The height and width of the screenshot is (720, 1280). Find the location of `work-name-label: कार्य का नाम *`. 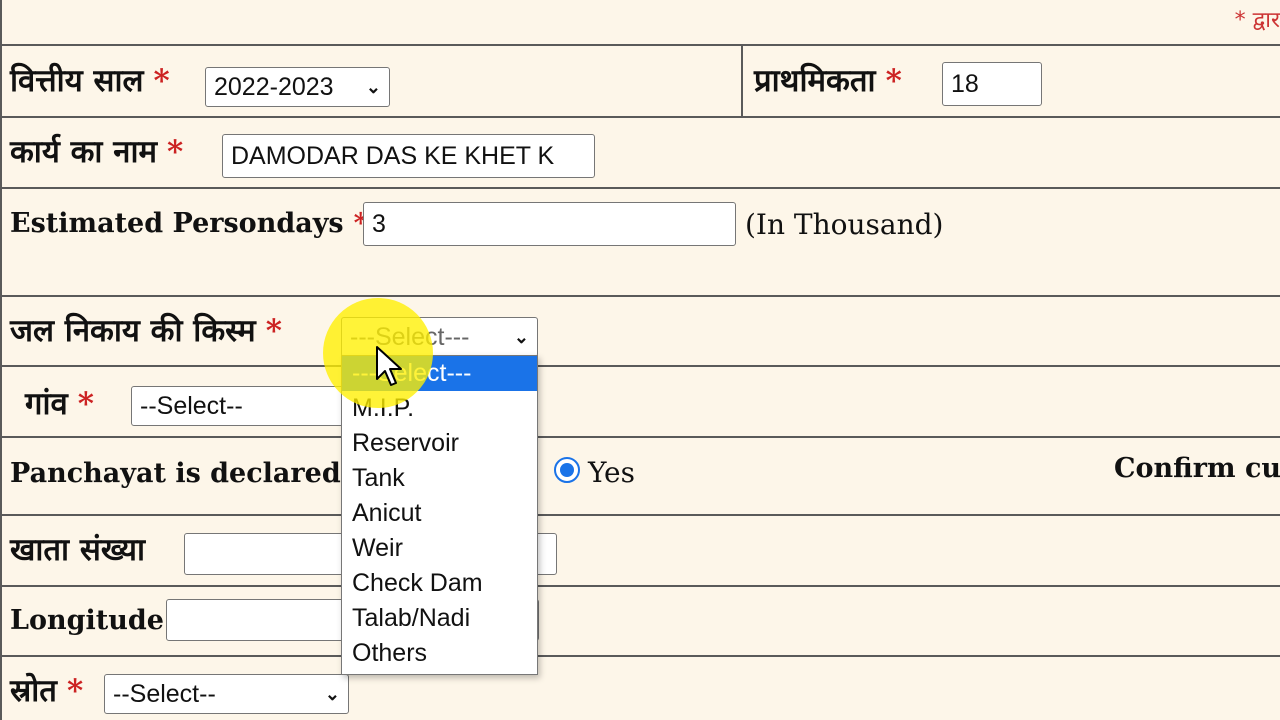

work-name-label: कार्य का नाम * is located at coordinates (97, 152).